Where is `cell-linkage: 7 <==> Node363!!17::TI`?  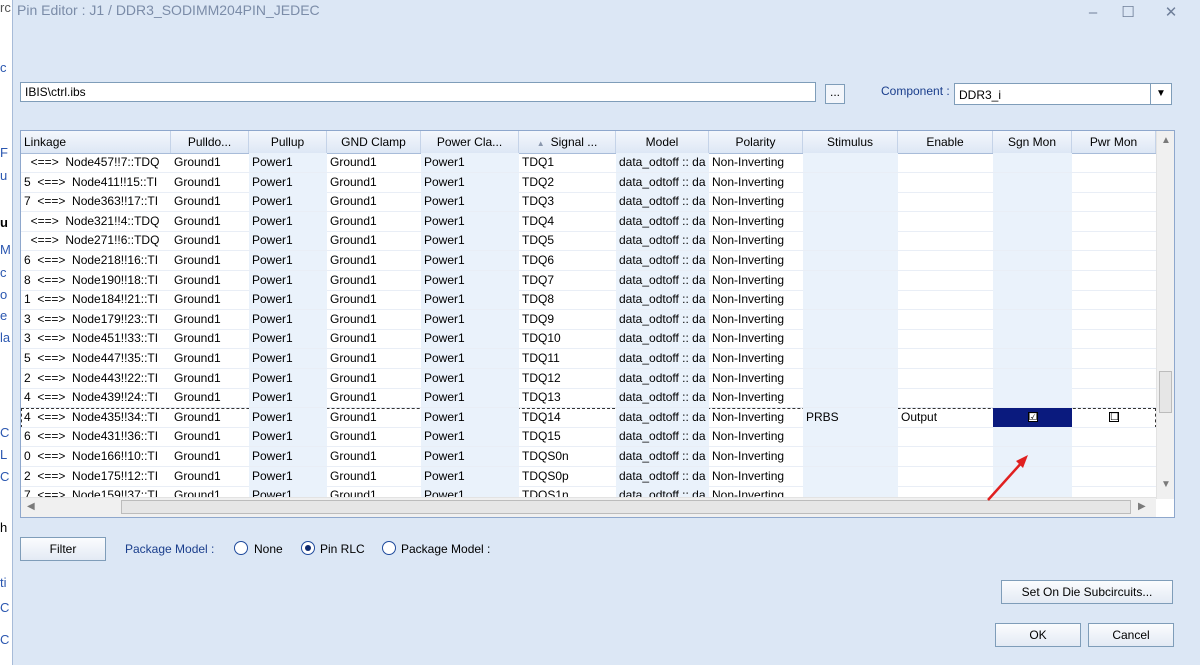 cell-linkage: 7 <==> Node363!!17::TI is located at coordinates (96, 202).